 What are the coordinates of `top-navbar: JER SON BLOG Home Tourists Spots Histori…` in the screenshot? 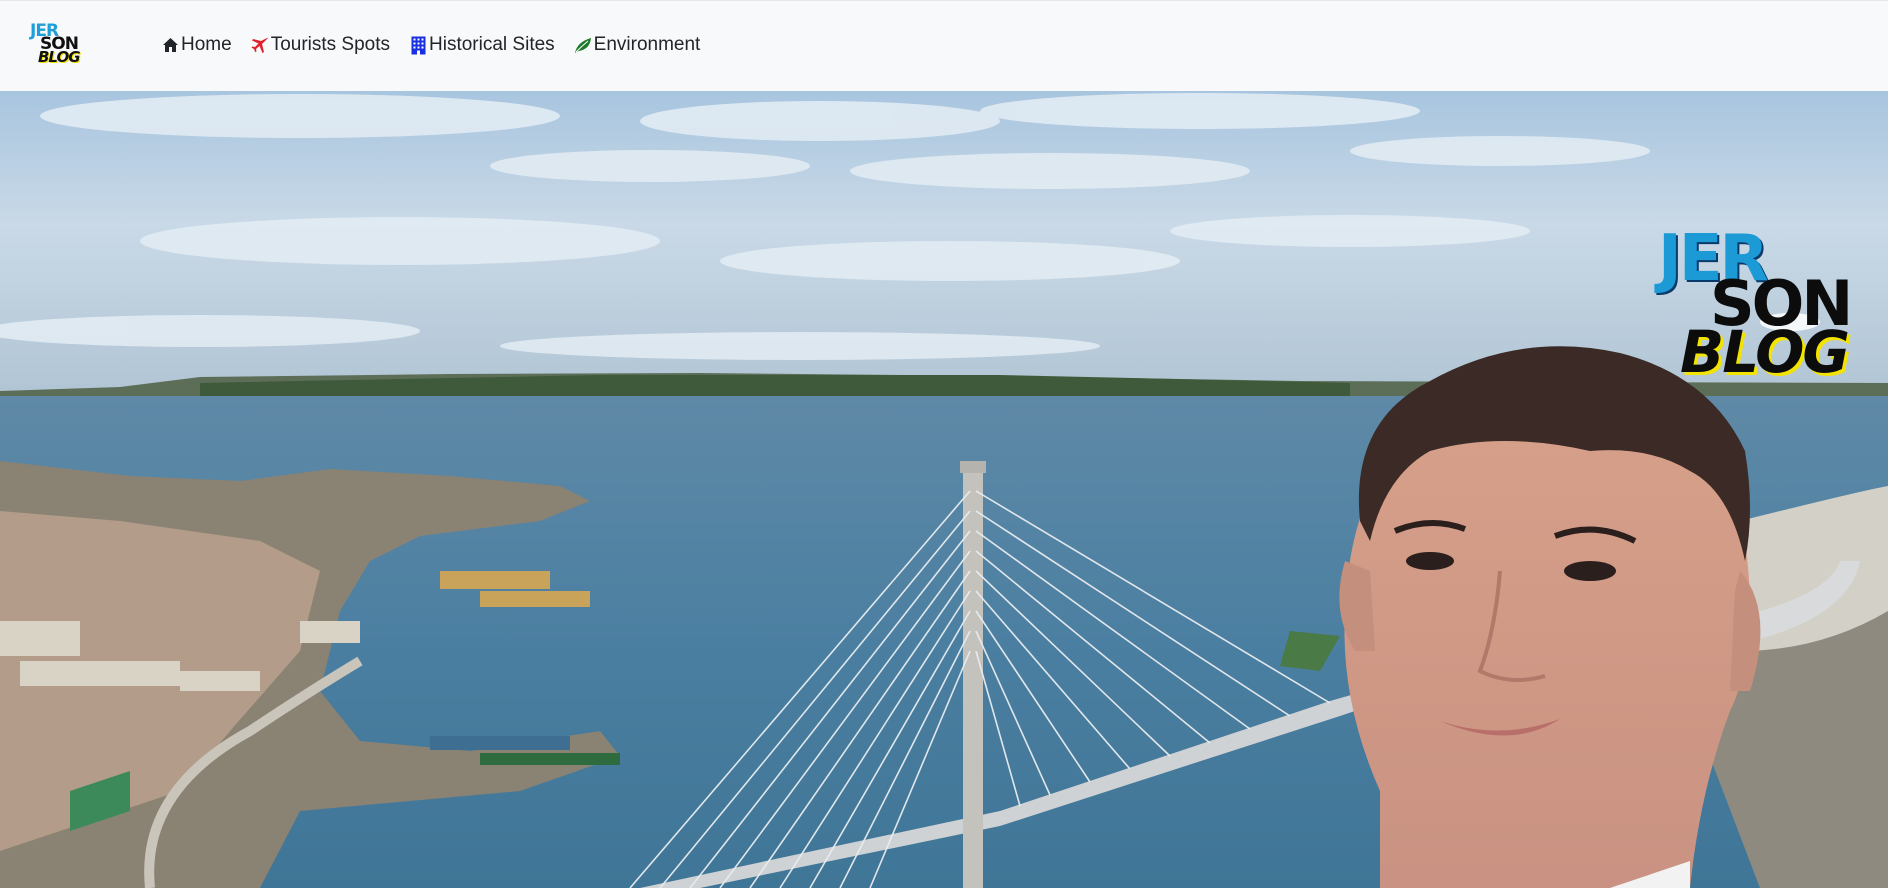 It's located at (944, 45).